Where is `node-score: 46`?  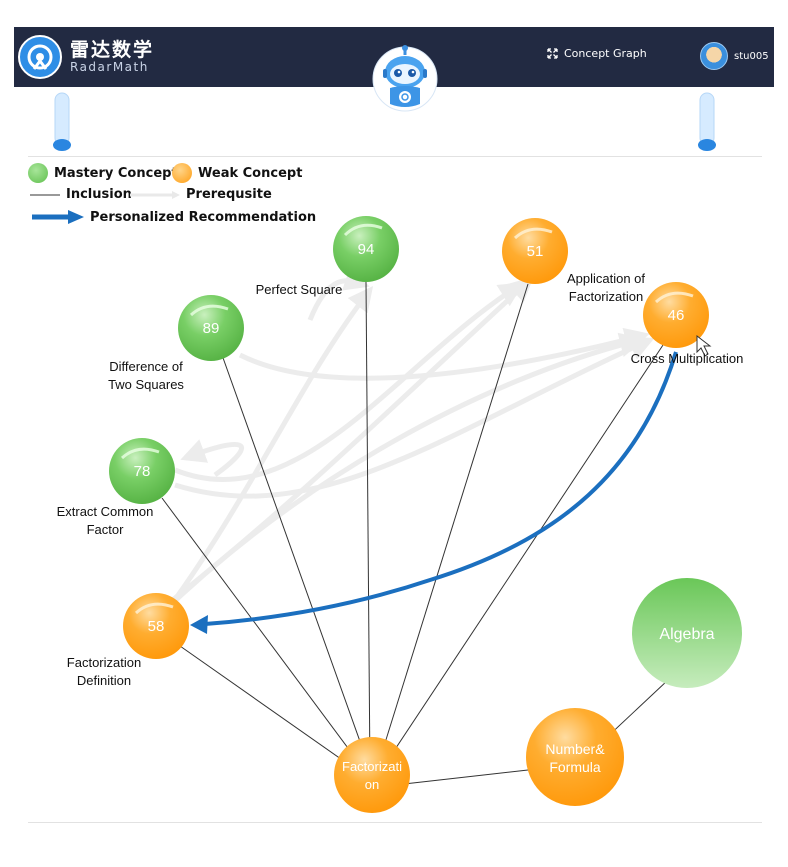 node-score: 46 is located at coordinates (676, 315).